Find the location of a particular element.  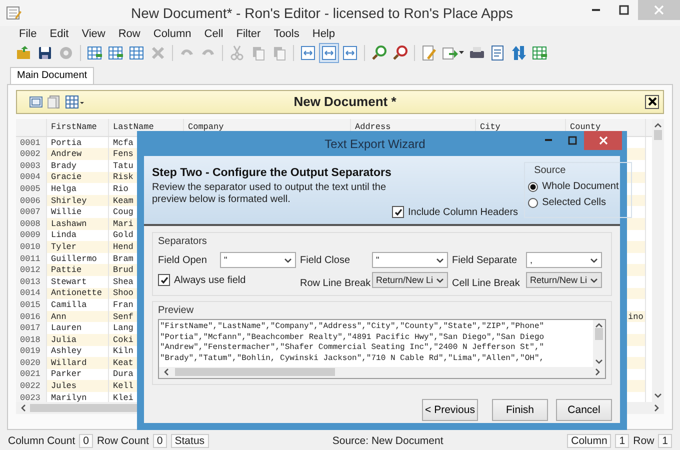

row-number: 0003 is located at coordinates (31, 166).